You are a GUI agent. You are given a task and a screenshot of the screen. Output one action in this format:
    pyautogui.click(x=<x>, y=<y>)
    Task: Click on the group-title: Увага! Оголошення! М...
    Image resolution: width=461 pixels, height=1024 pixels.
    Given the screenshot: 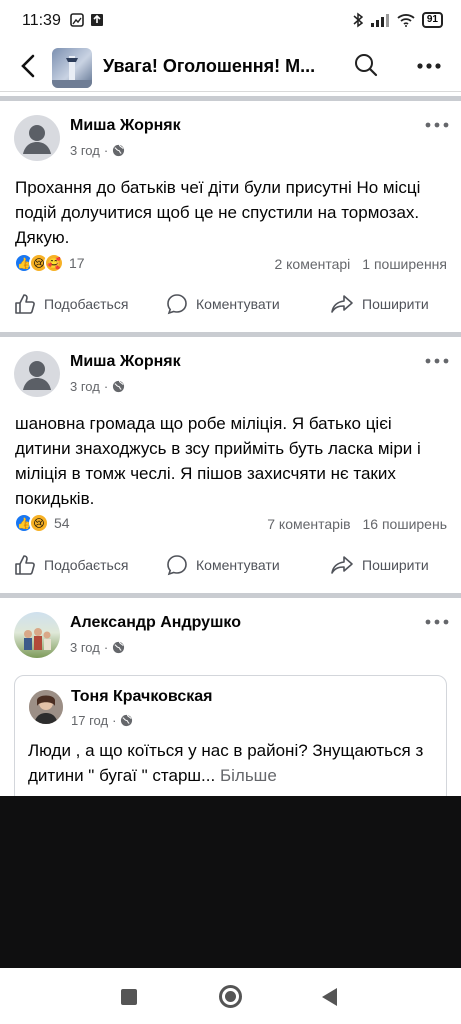 What is the action you would take?
    pyautogui.click(x=218, y=66)
    